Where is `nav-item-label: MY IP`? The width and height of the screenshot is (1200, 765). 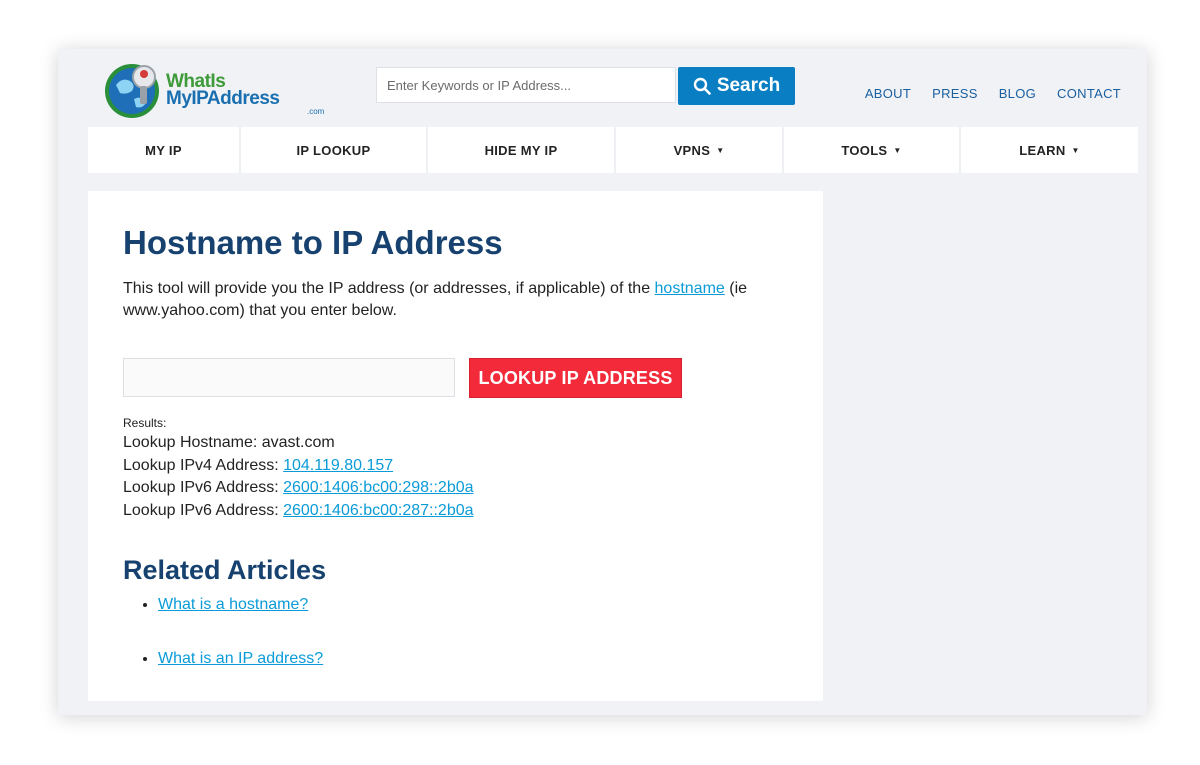 nav-item-label: MY IP is located at coordinates (163, 150).